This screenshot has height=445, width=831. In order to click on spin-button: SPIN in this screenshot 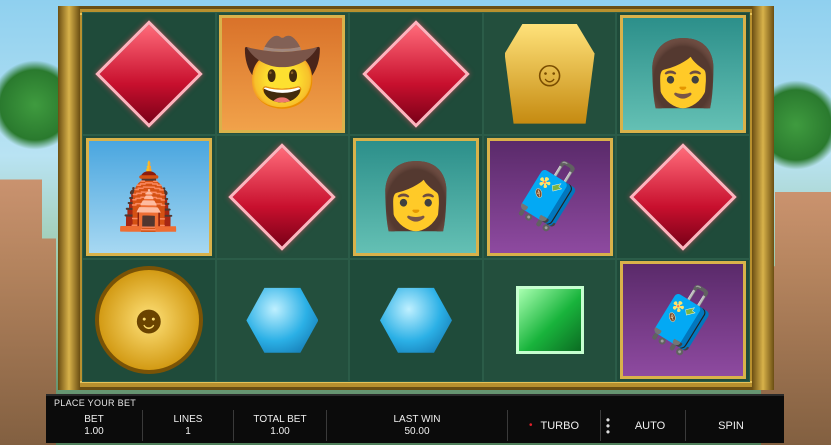, I will do `click(731, 425)`.